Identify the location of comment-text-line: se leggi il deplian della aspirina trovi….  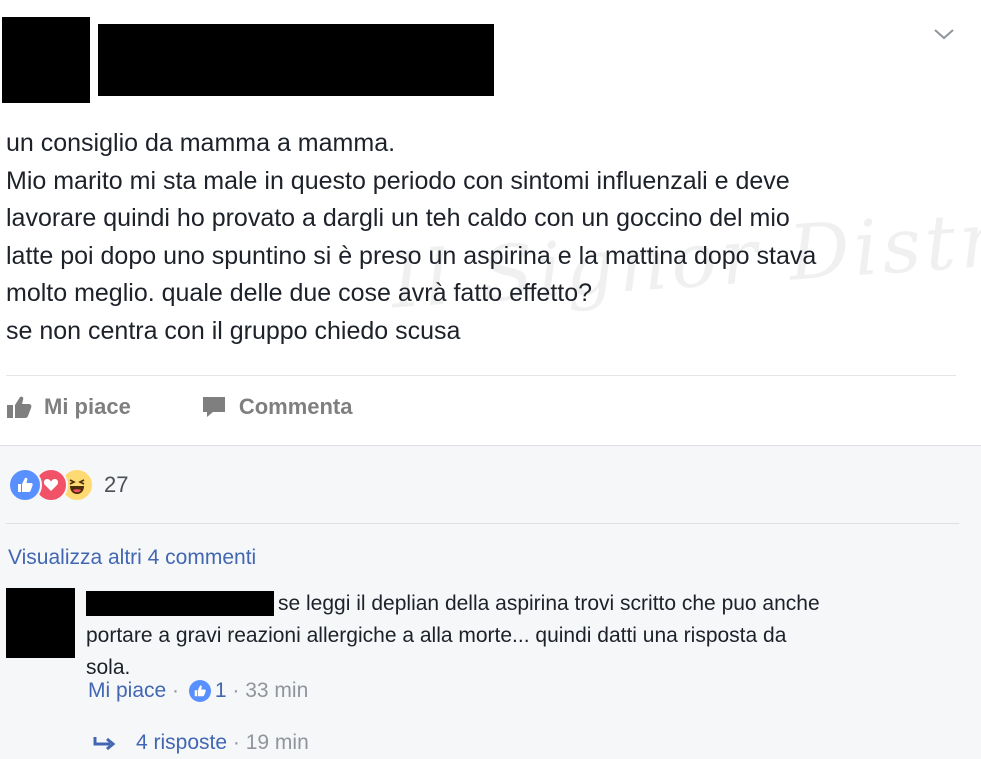
(549, 603).